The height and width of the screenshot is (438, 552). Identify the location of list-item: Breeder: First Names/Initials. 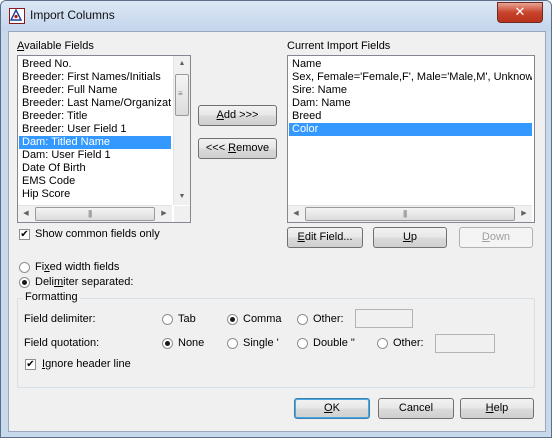
(95, 77).